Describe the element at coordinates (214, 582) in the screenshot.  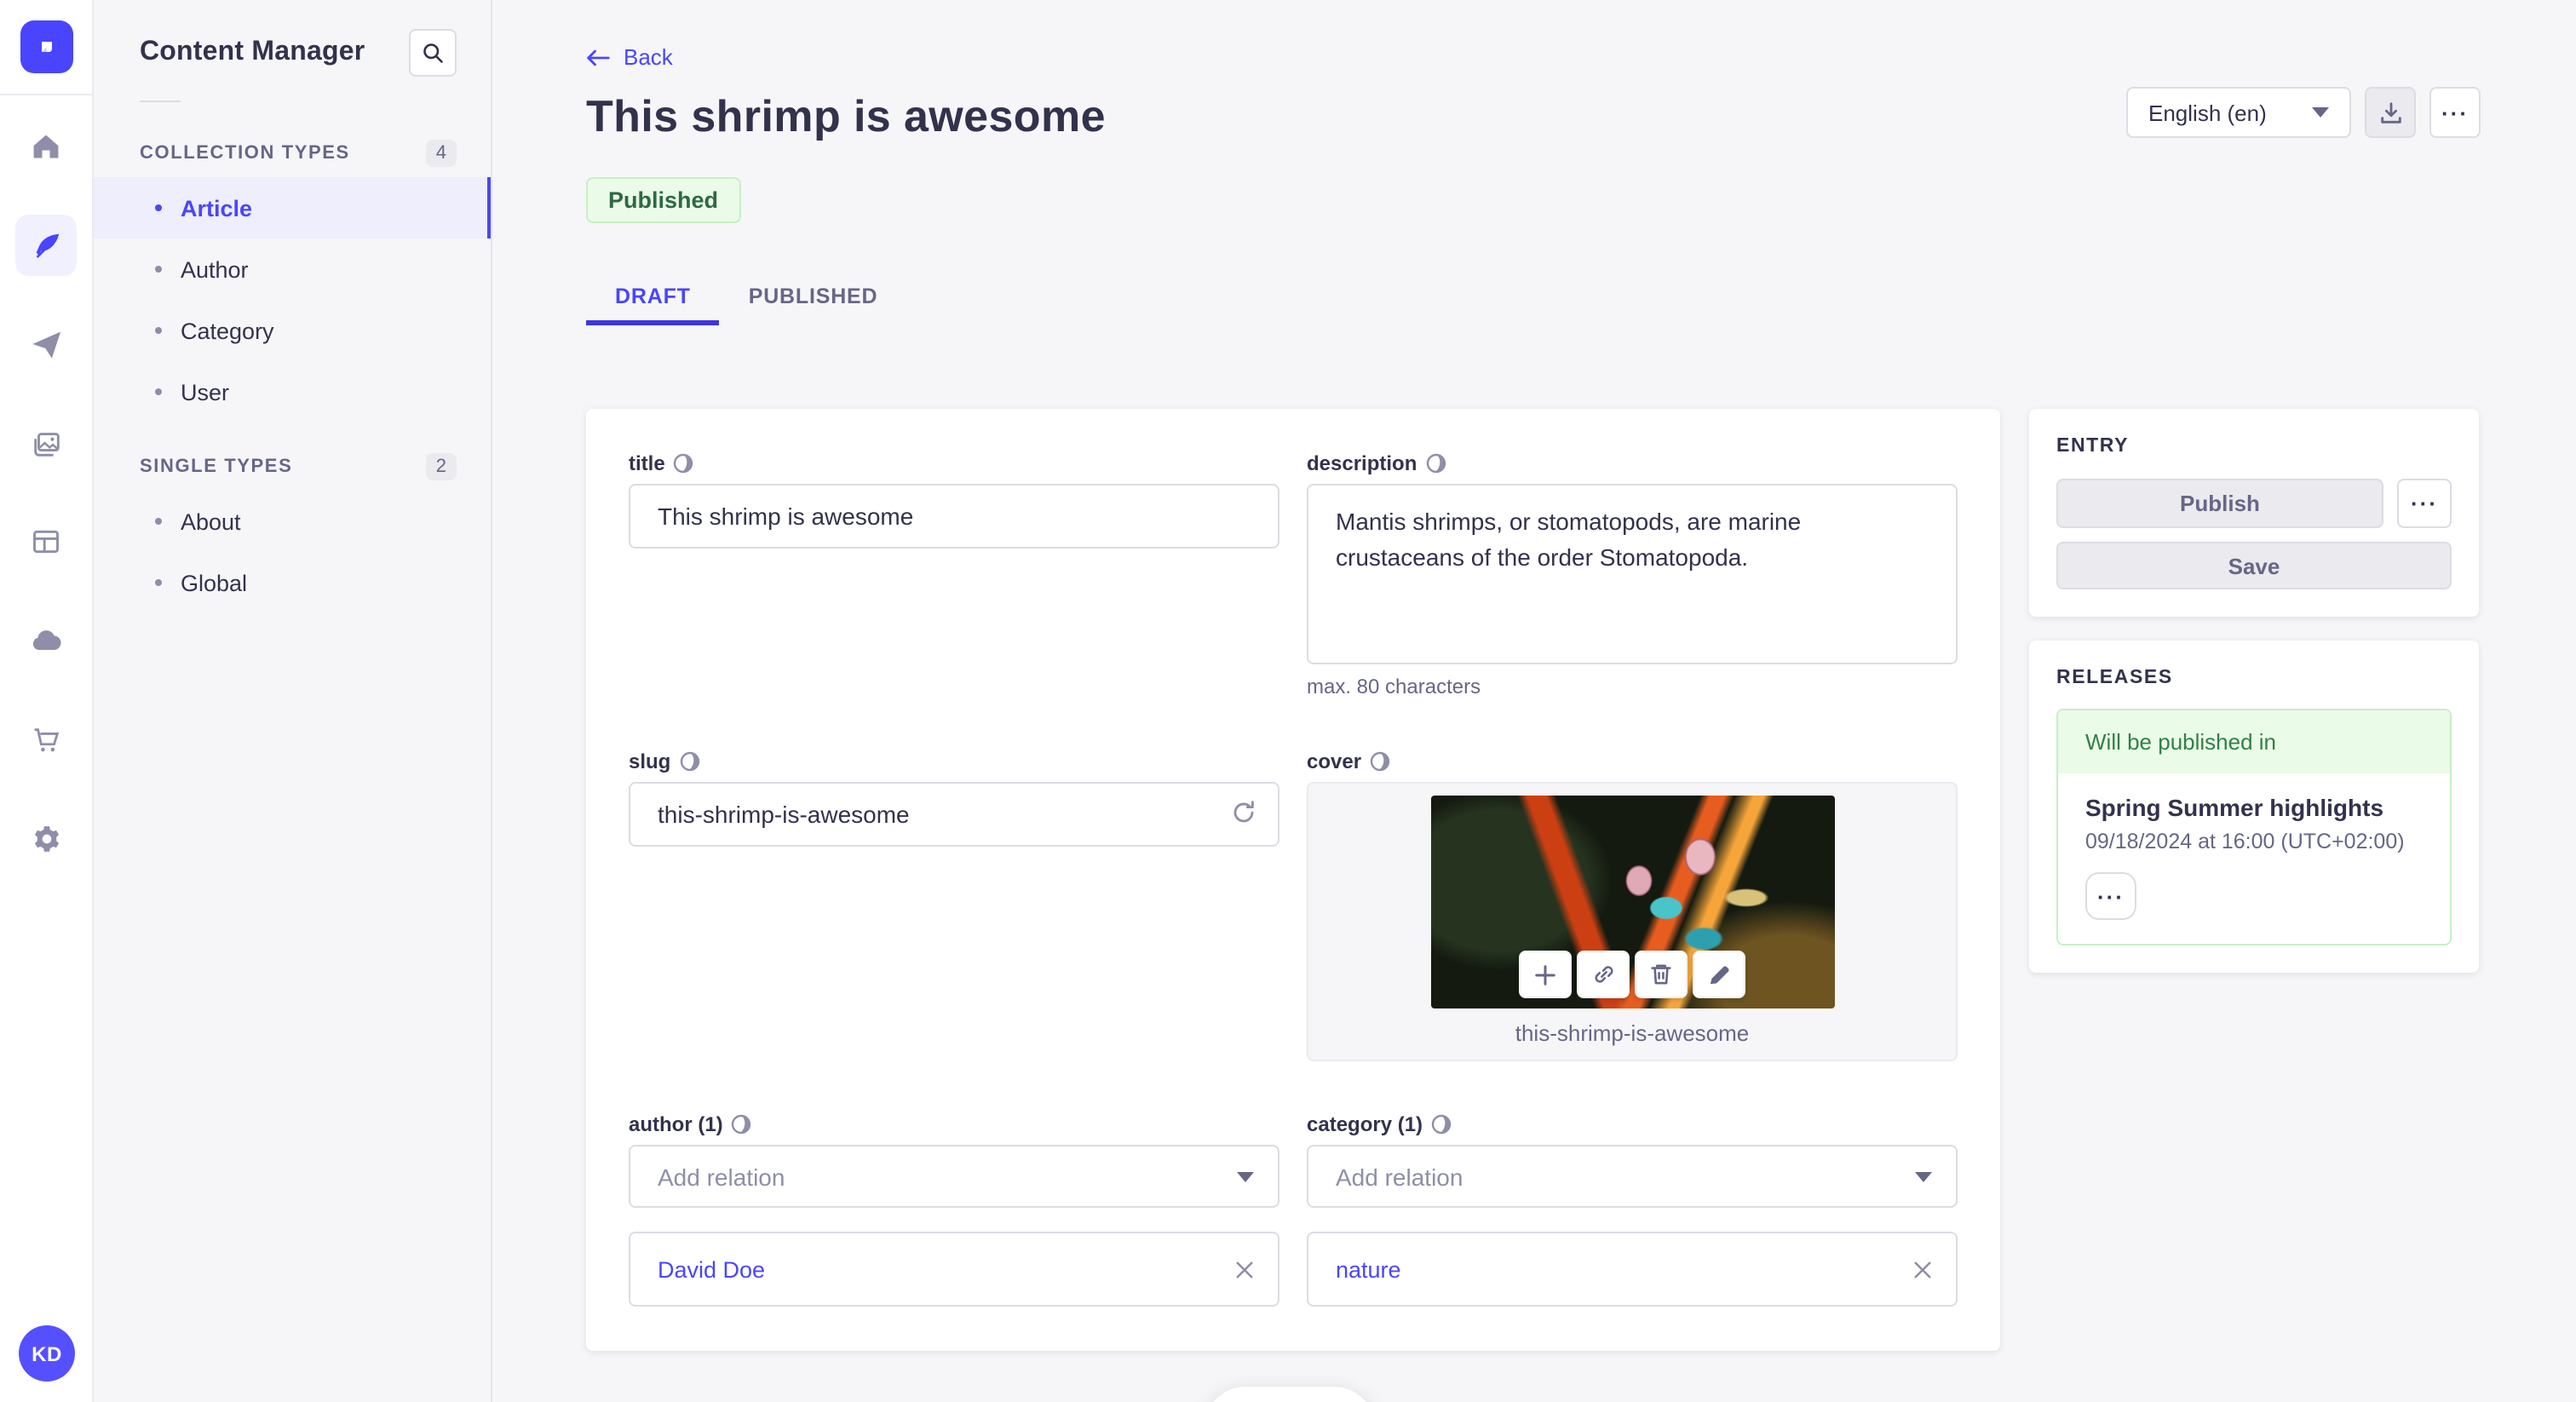
I see `sidebar-item-label: Global` at that location.